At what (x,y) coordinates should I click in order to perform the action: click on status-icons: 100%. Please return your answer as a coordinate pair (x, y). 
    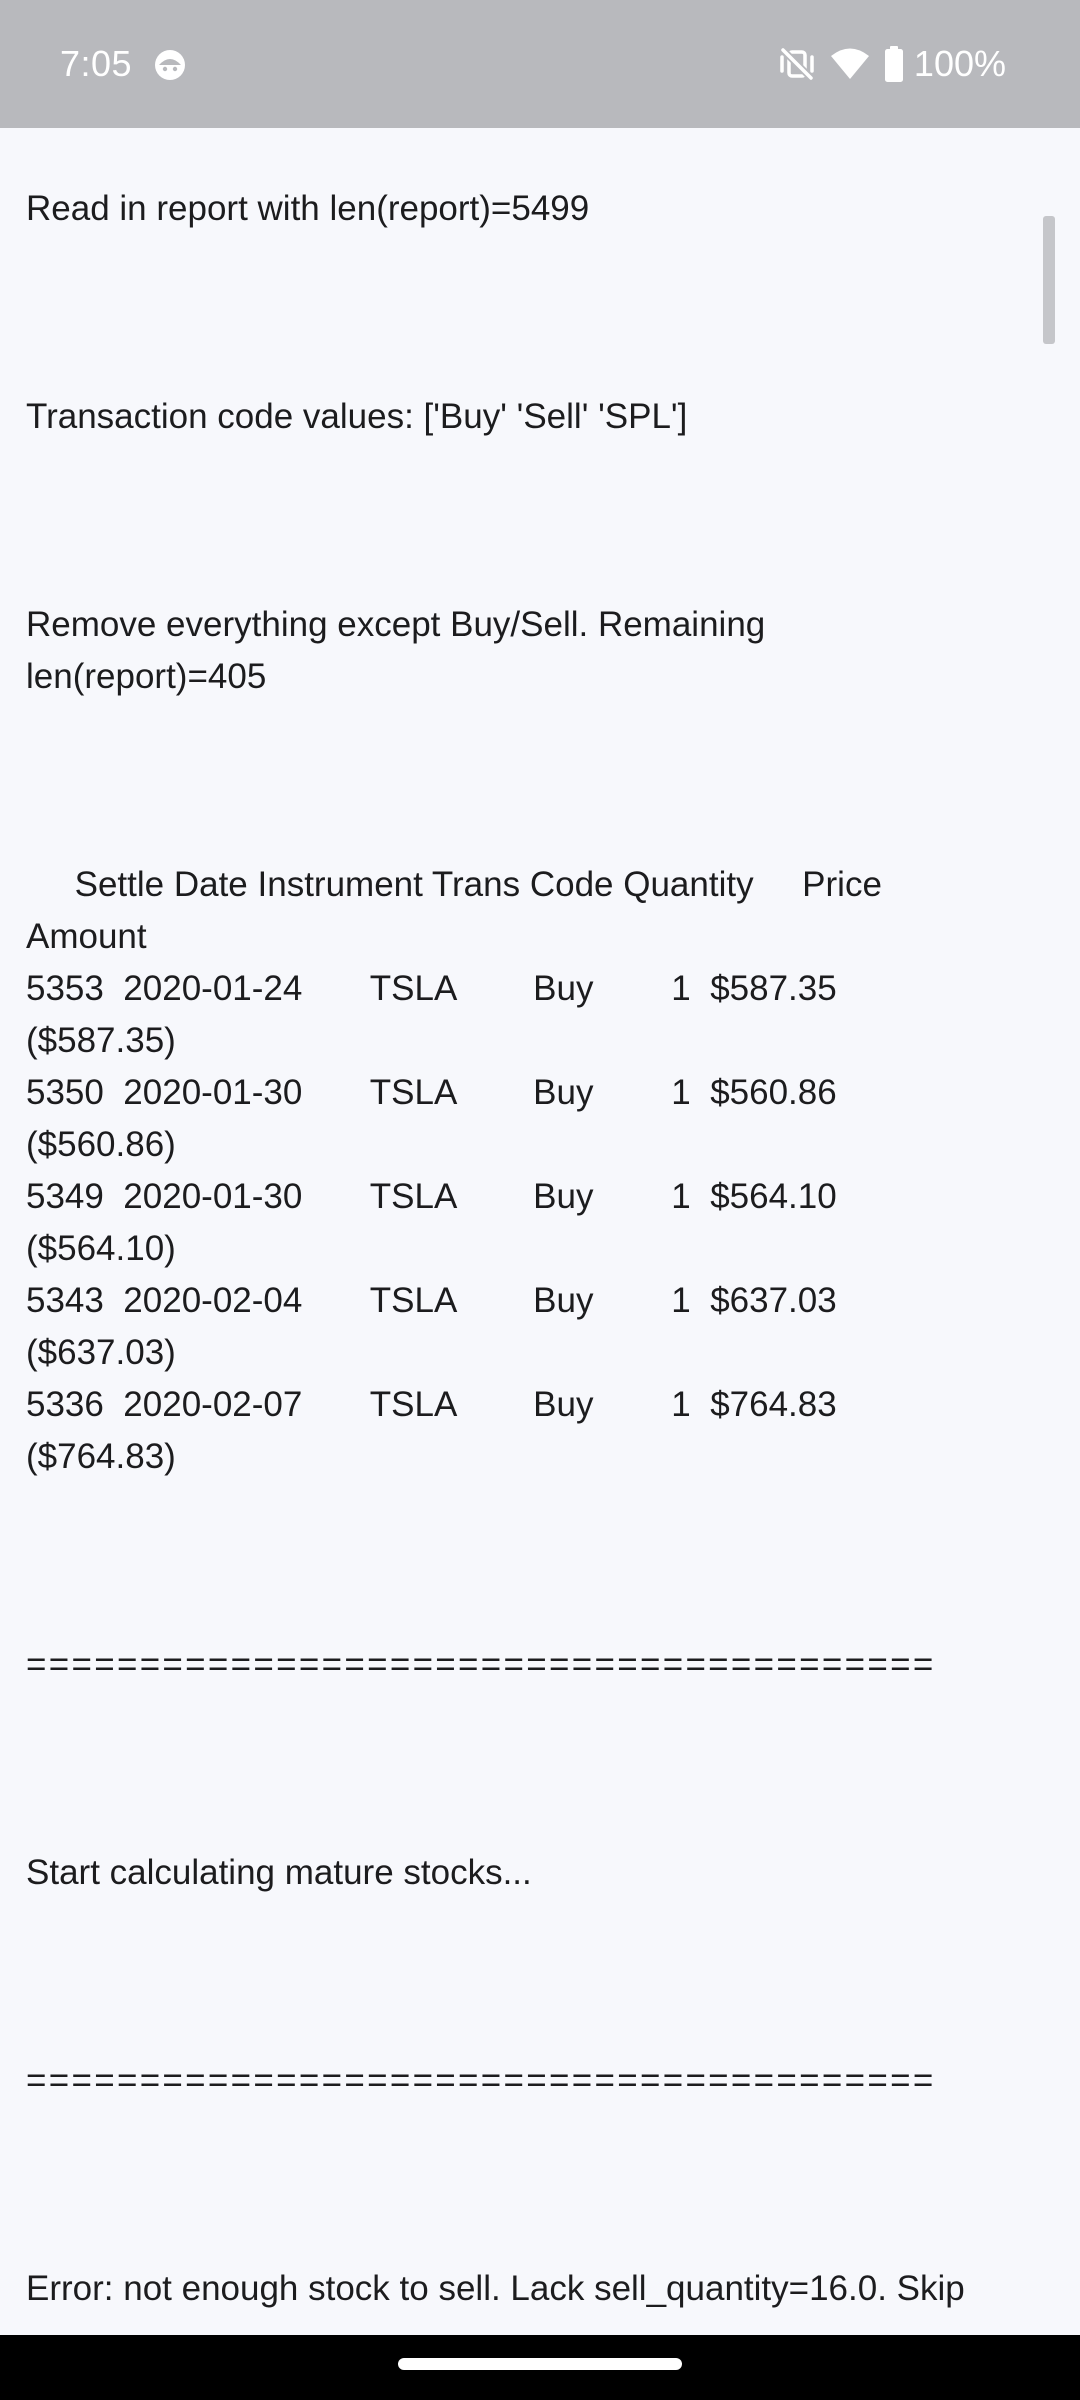
    Looking at the image, I should click on (892, 64).